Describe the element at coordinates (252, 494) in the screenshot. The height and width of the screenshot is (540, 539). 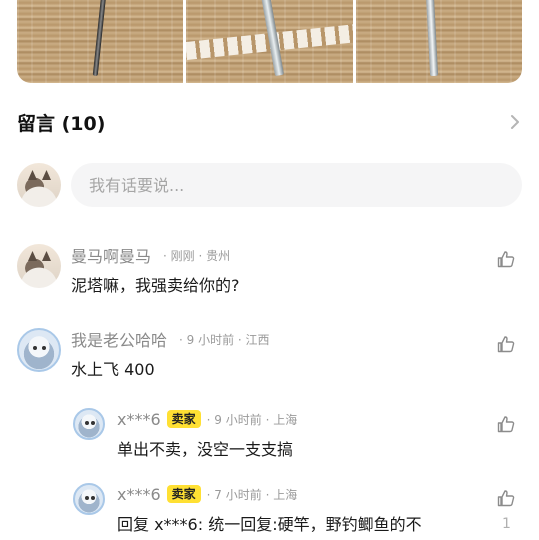
I see `reply-time-location: · 7 小时前 · 上海` at that location.